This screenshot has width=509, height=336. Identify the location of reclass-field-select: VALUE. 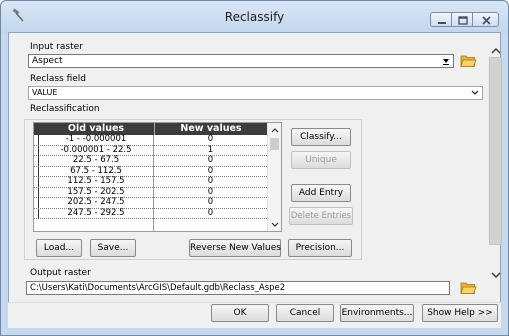
(255, 93).